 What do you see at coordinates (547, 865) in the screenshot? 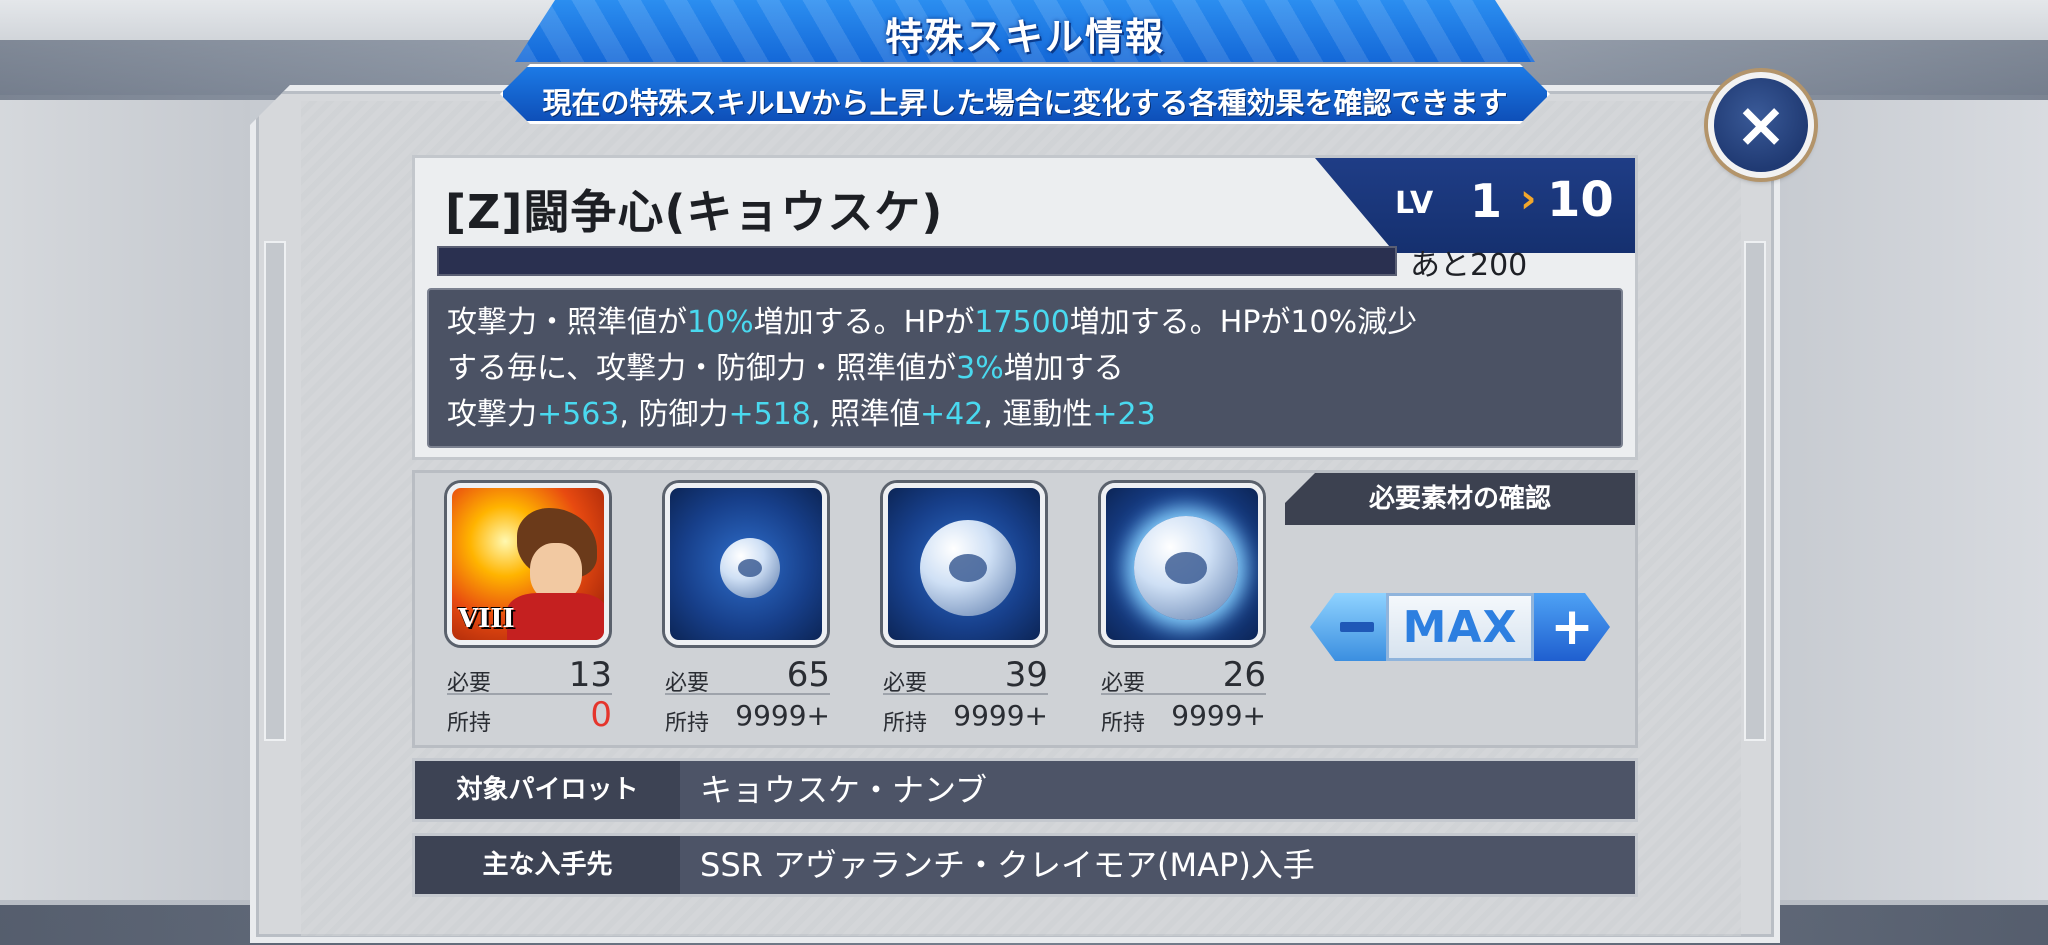
I see `source-label: 主な入手先` at bounding box center [547, 865].